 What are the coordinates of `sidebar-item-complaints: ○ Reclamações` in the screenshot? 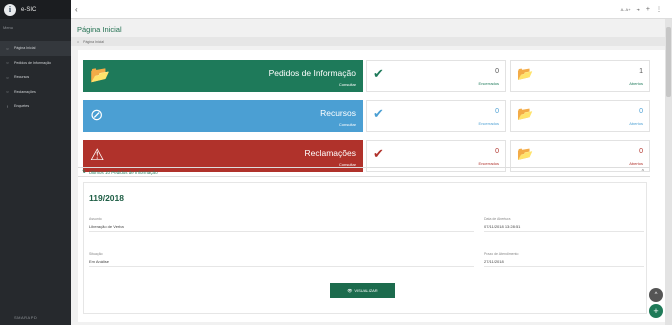 It's located at (35, 92).